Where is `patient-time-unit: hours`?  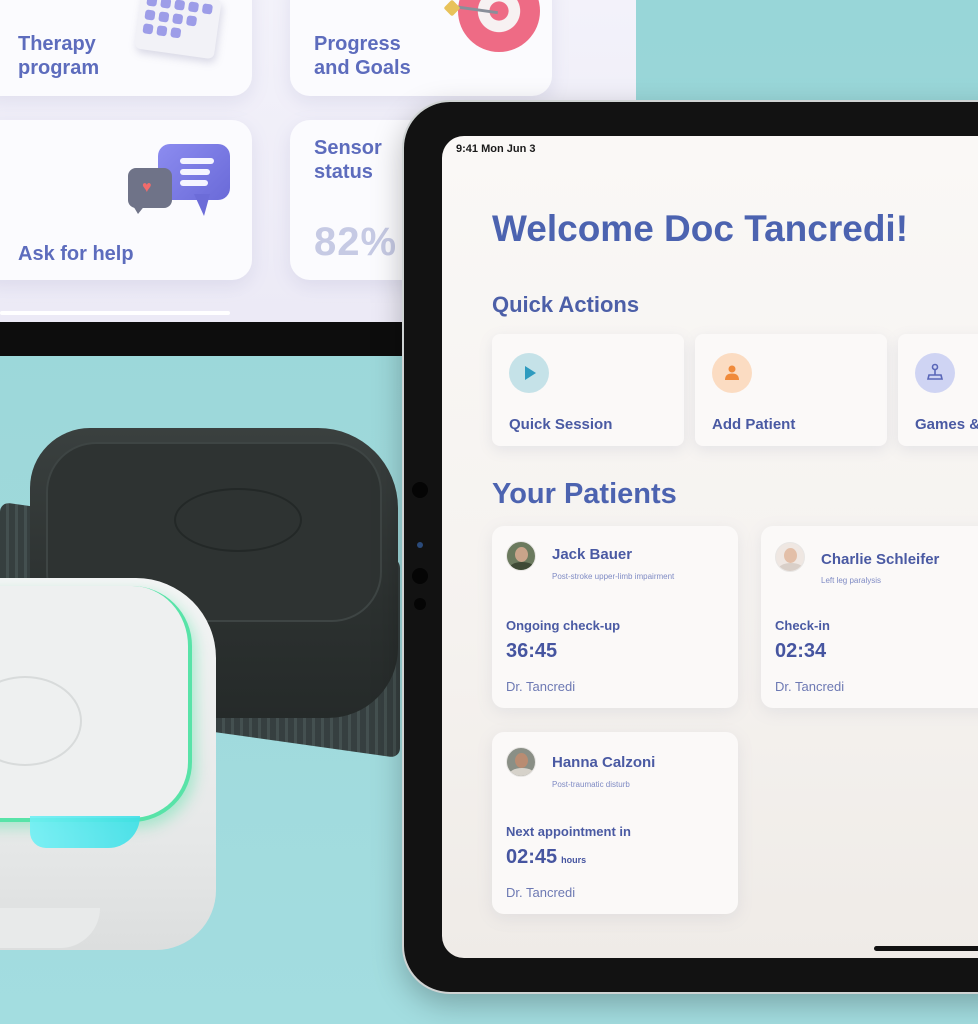 patient-time-unit: hours is located at coordinates (574, 860).